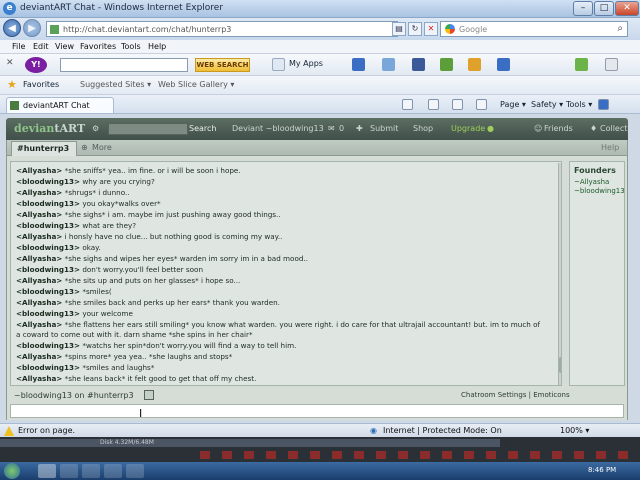  What do you see at coordinates (10, 63) in the screenshot?
I see `toolbar-close-icon: ✕` at bounding box center [10, 63].